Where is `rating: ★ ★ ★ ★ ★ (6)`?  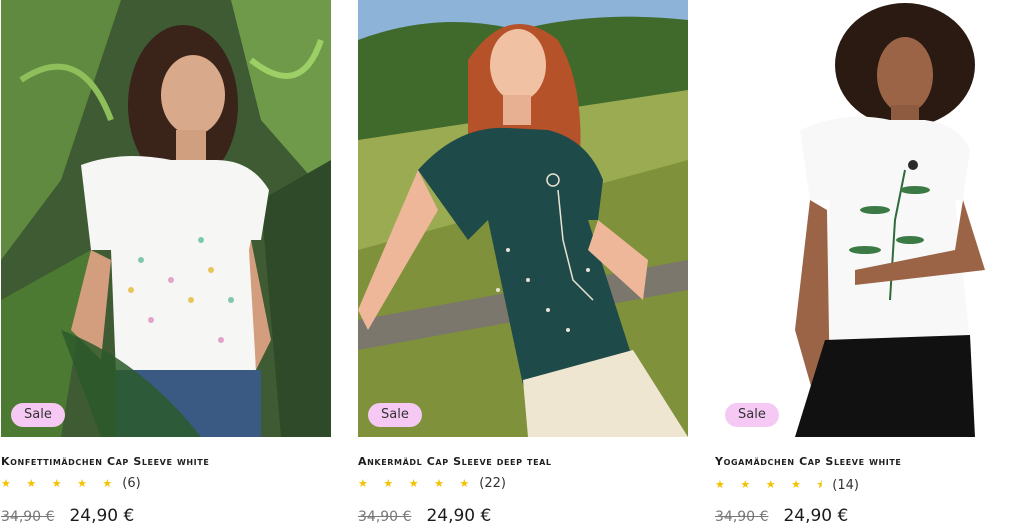
rating: ★ ★ ★ ★ ★ (6) is located at coordinates (71, 483).